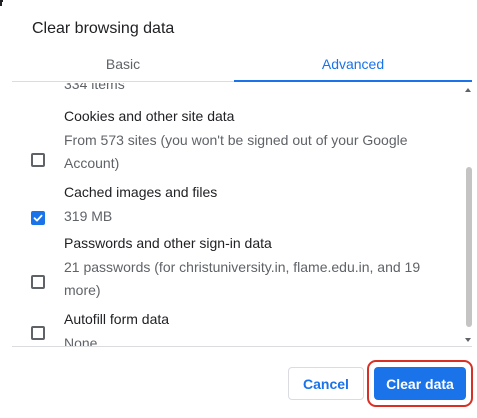 Image resolution: width=477 pixels, height=418 pixels. What do you see at coordinates (149, 116) in the screenshot?
I see `option-label: Cookies and other site data` at bounding box center [149, 116].